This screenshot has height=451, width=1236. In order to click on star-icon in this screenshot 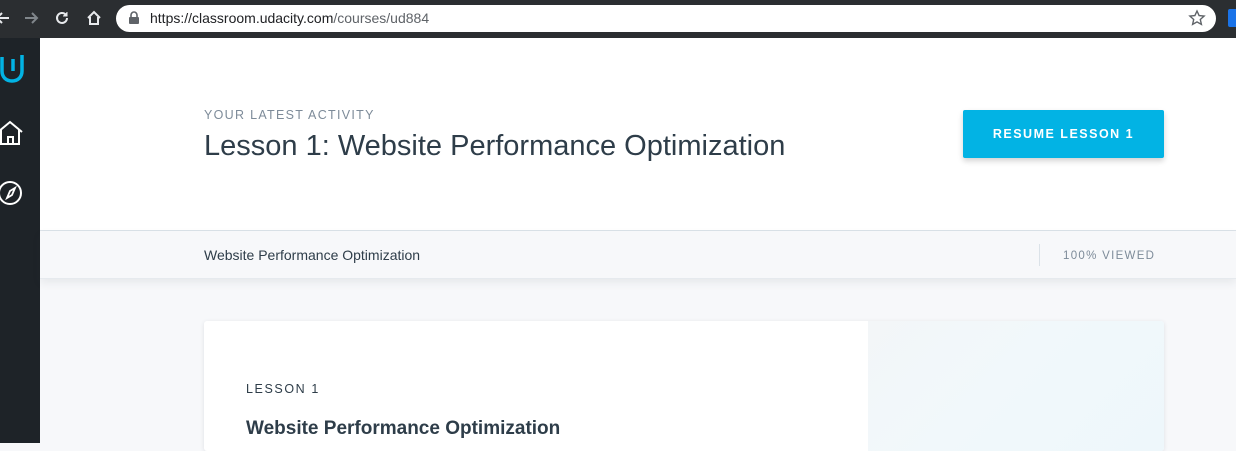, I will do `click(1197, 18)`.